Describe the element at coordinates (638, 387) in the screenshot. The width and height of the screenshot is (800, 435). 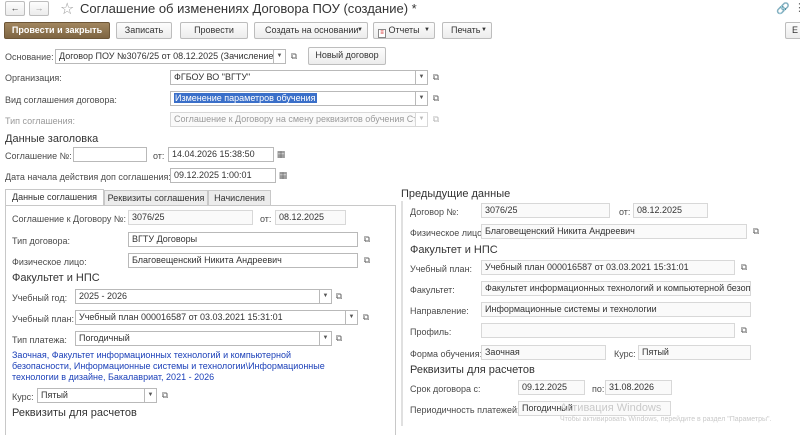
I see `term-to-field: 31.08.2026` at that location.